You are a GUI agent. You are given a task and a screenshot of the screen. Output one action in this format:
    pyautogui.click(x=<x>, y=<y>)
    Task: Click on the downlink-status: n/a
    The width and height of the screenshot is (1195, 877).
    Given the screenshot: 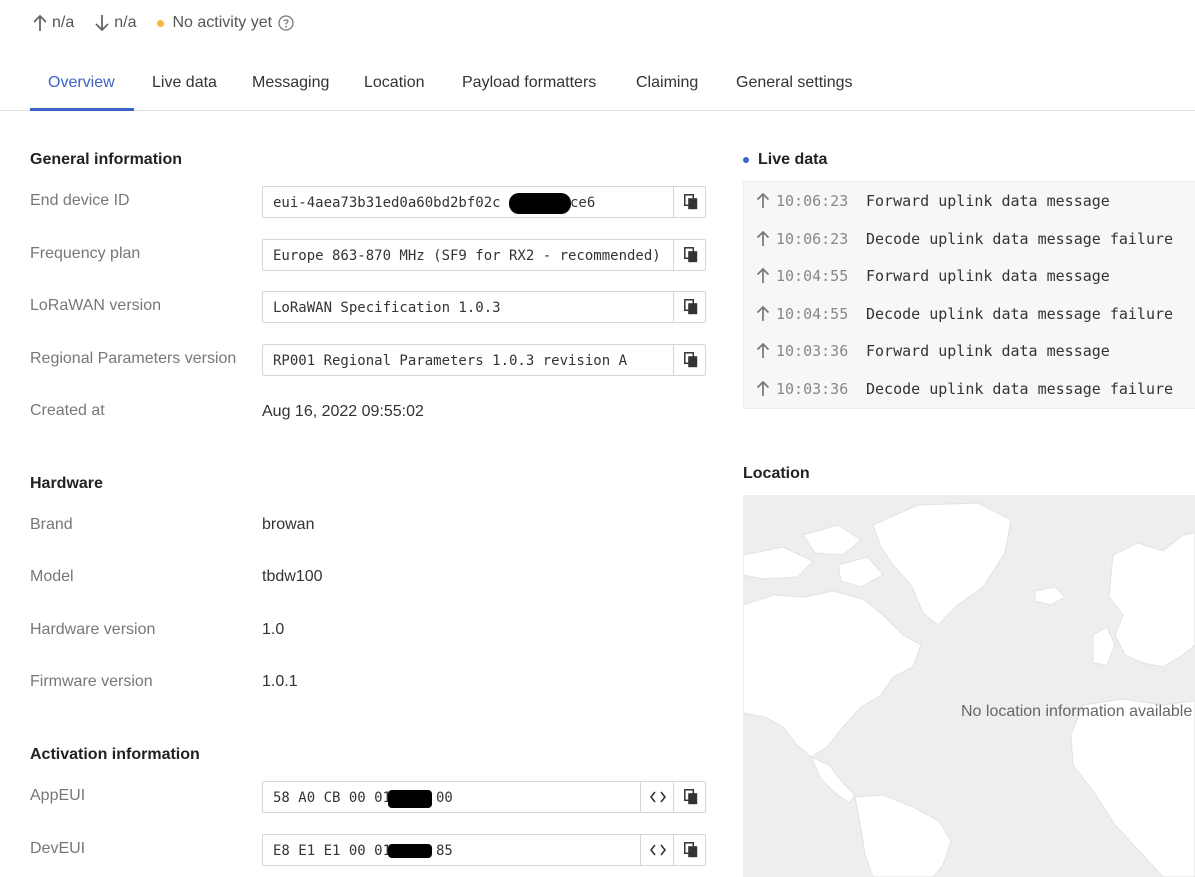 What is the action you would take?
    pyautogui.click(x=115, y=23)
    